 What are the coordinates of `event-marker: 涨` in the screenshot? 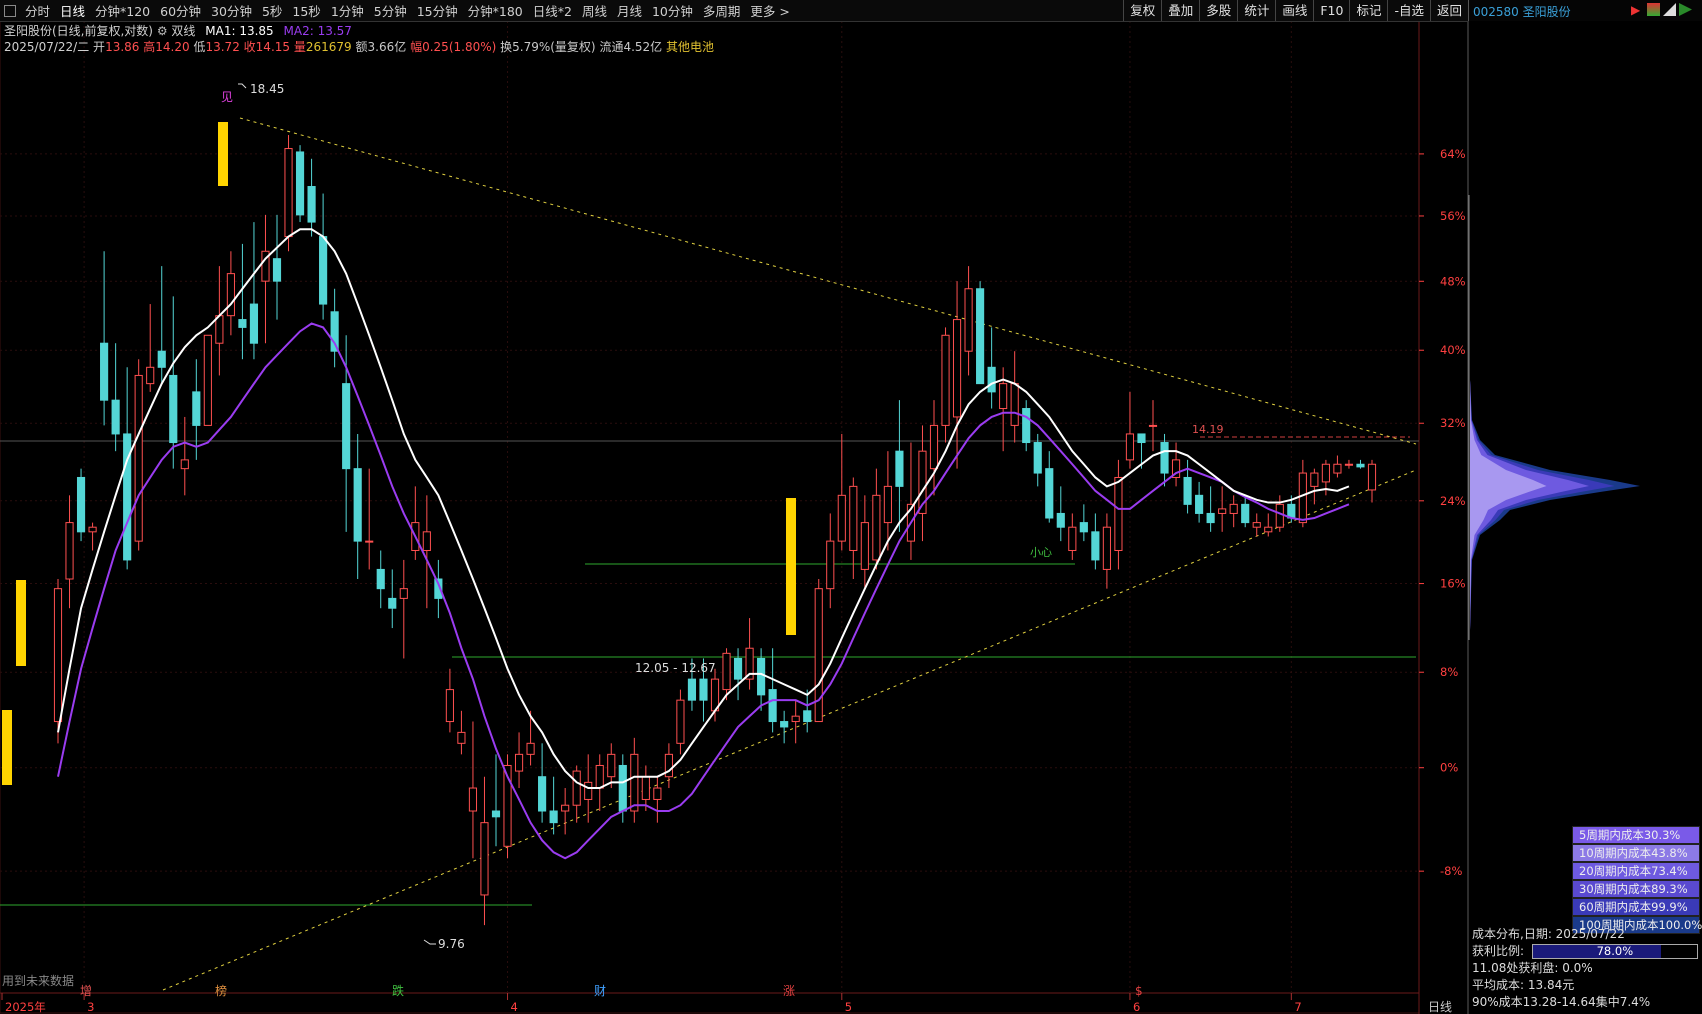 It's located at (789, 990).